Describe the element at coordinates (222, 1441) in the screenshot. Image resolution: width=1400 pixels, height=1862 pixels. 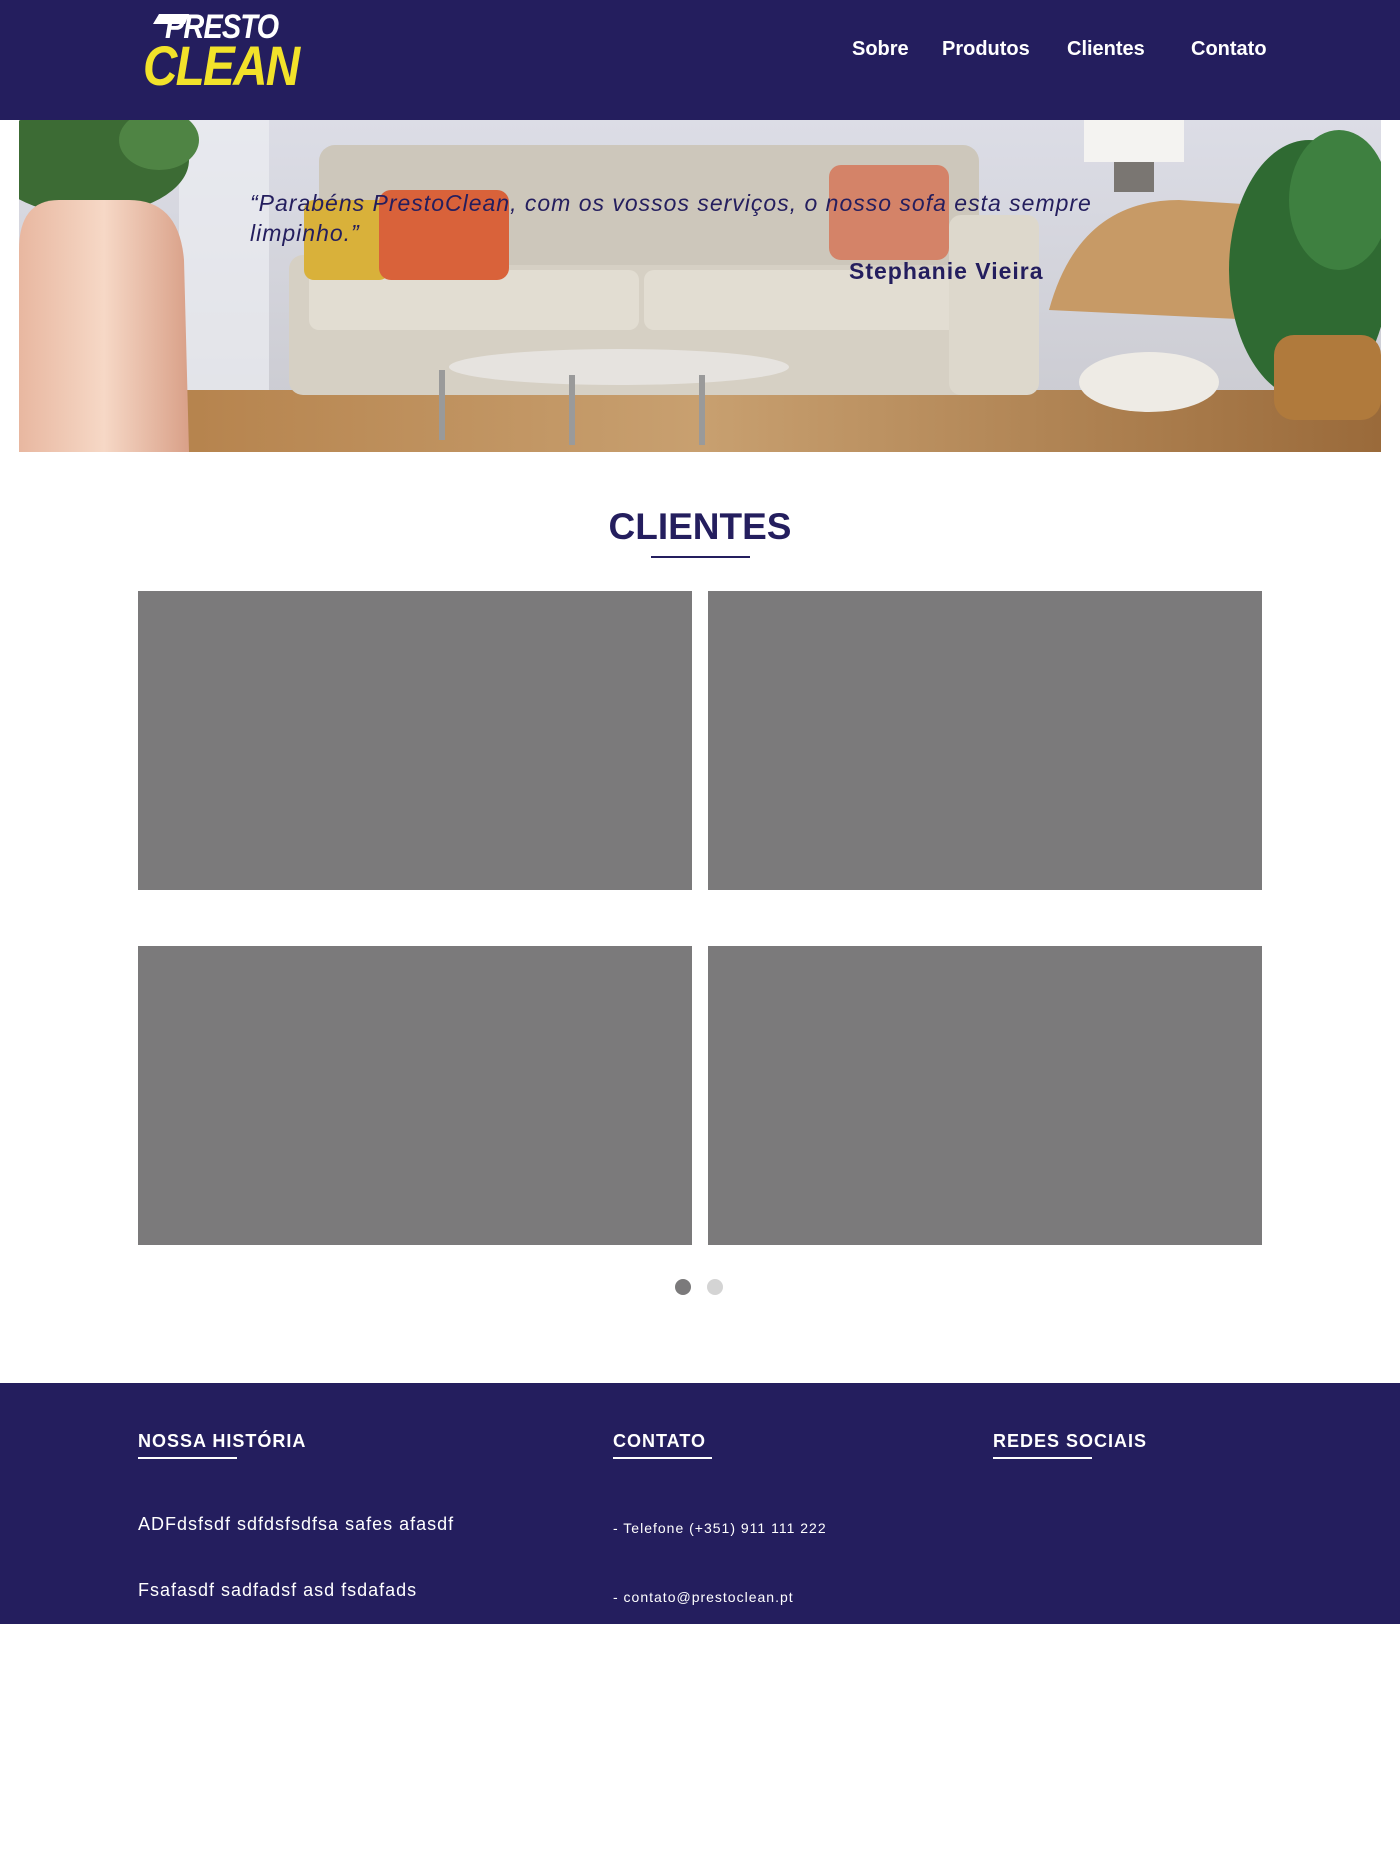
I see `footer-history-title: NOSSA HISTÓRIA` at that location.